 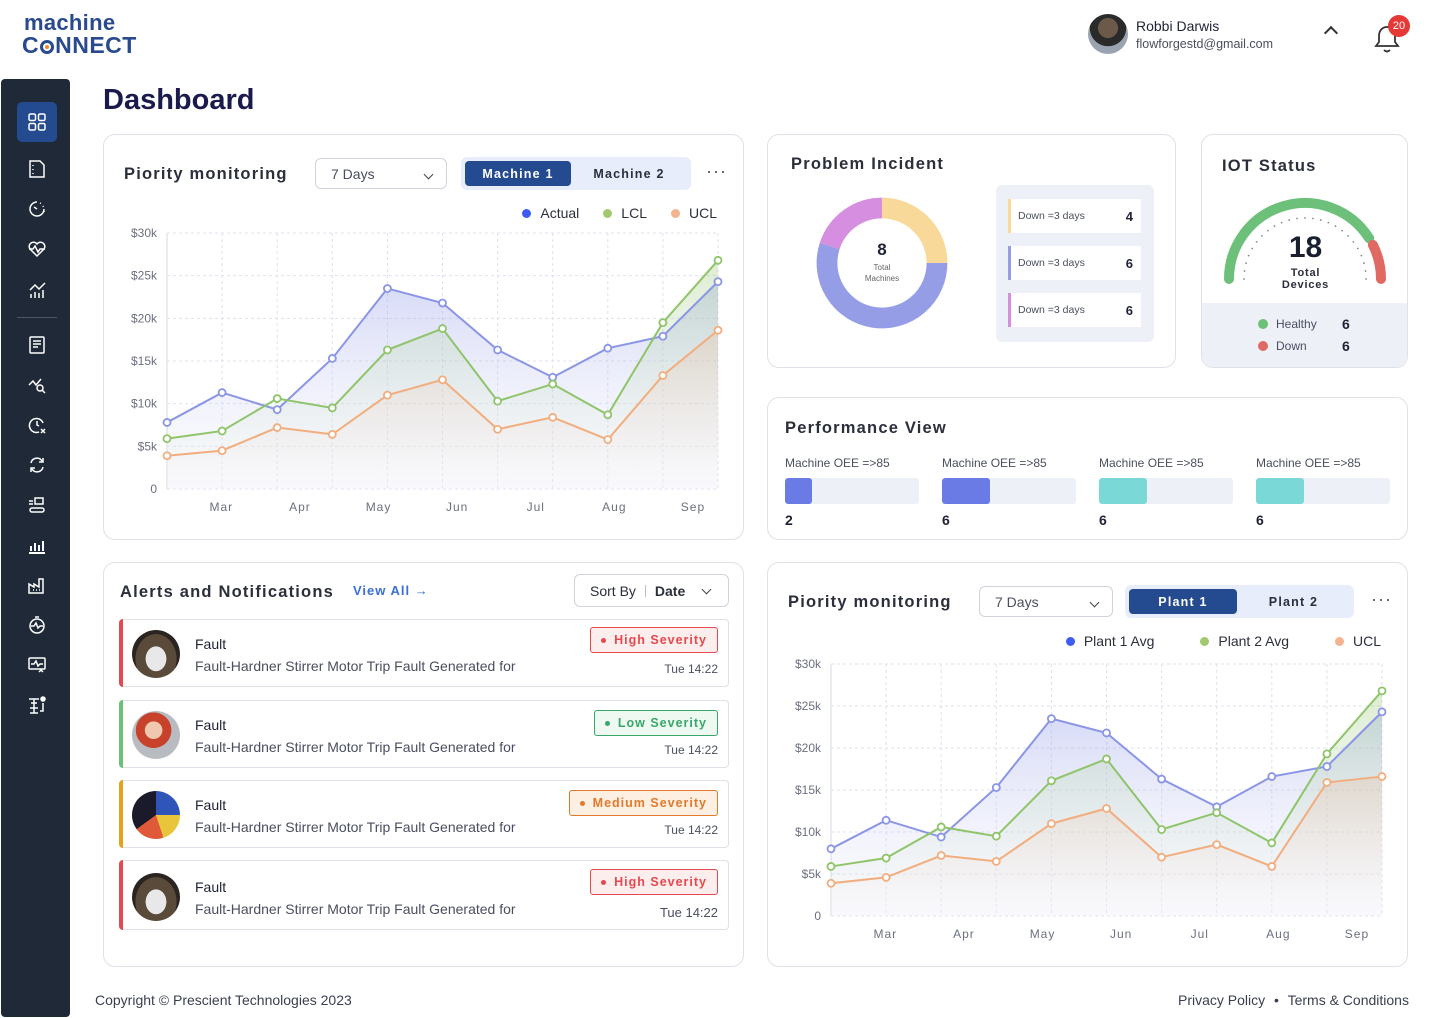 I want to click on sidebar-item-report, so click(x=37, y=345).